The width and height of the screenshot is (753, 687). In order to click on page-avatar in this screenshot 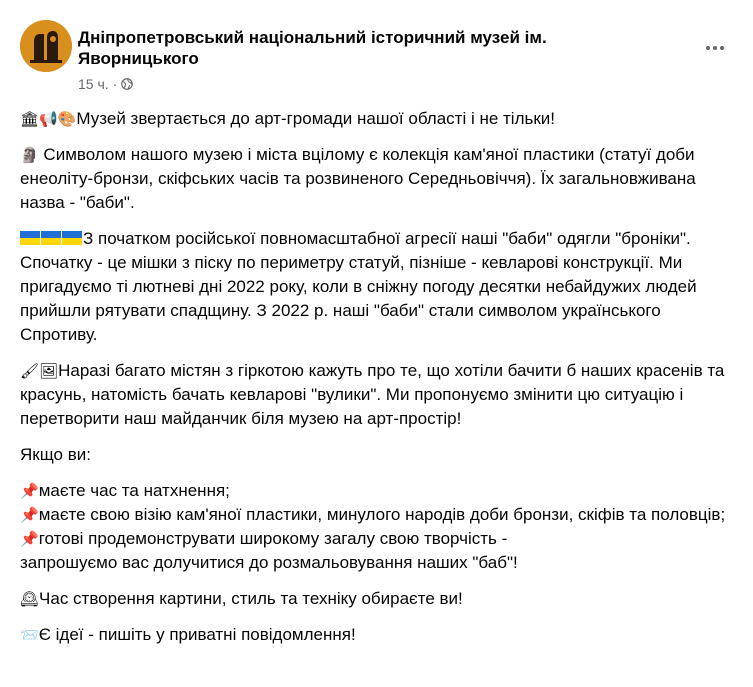, I will do `click(46, 46)`.